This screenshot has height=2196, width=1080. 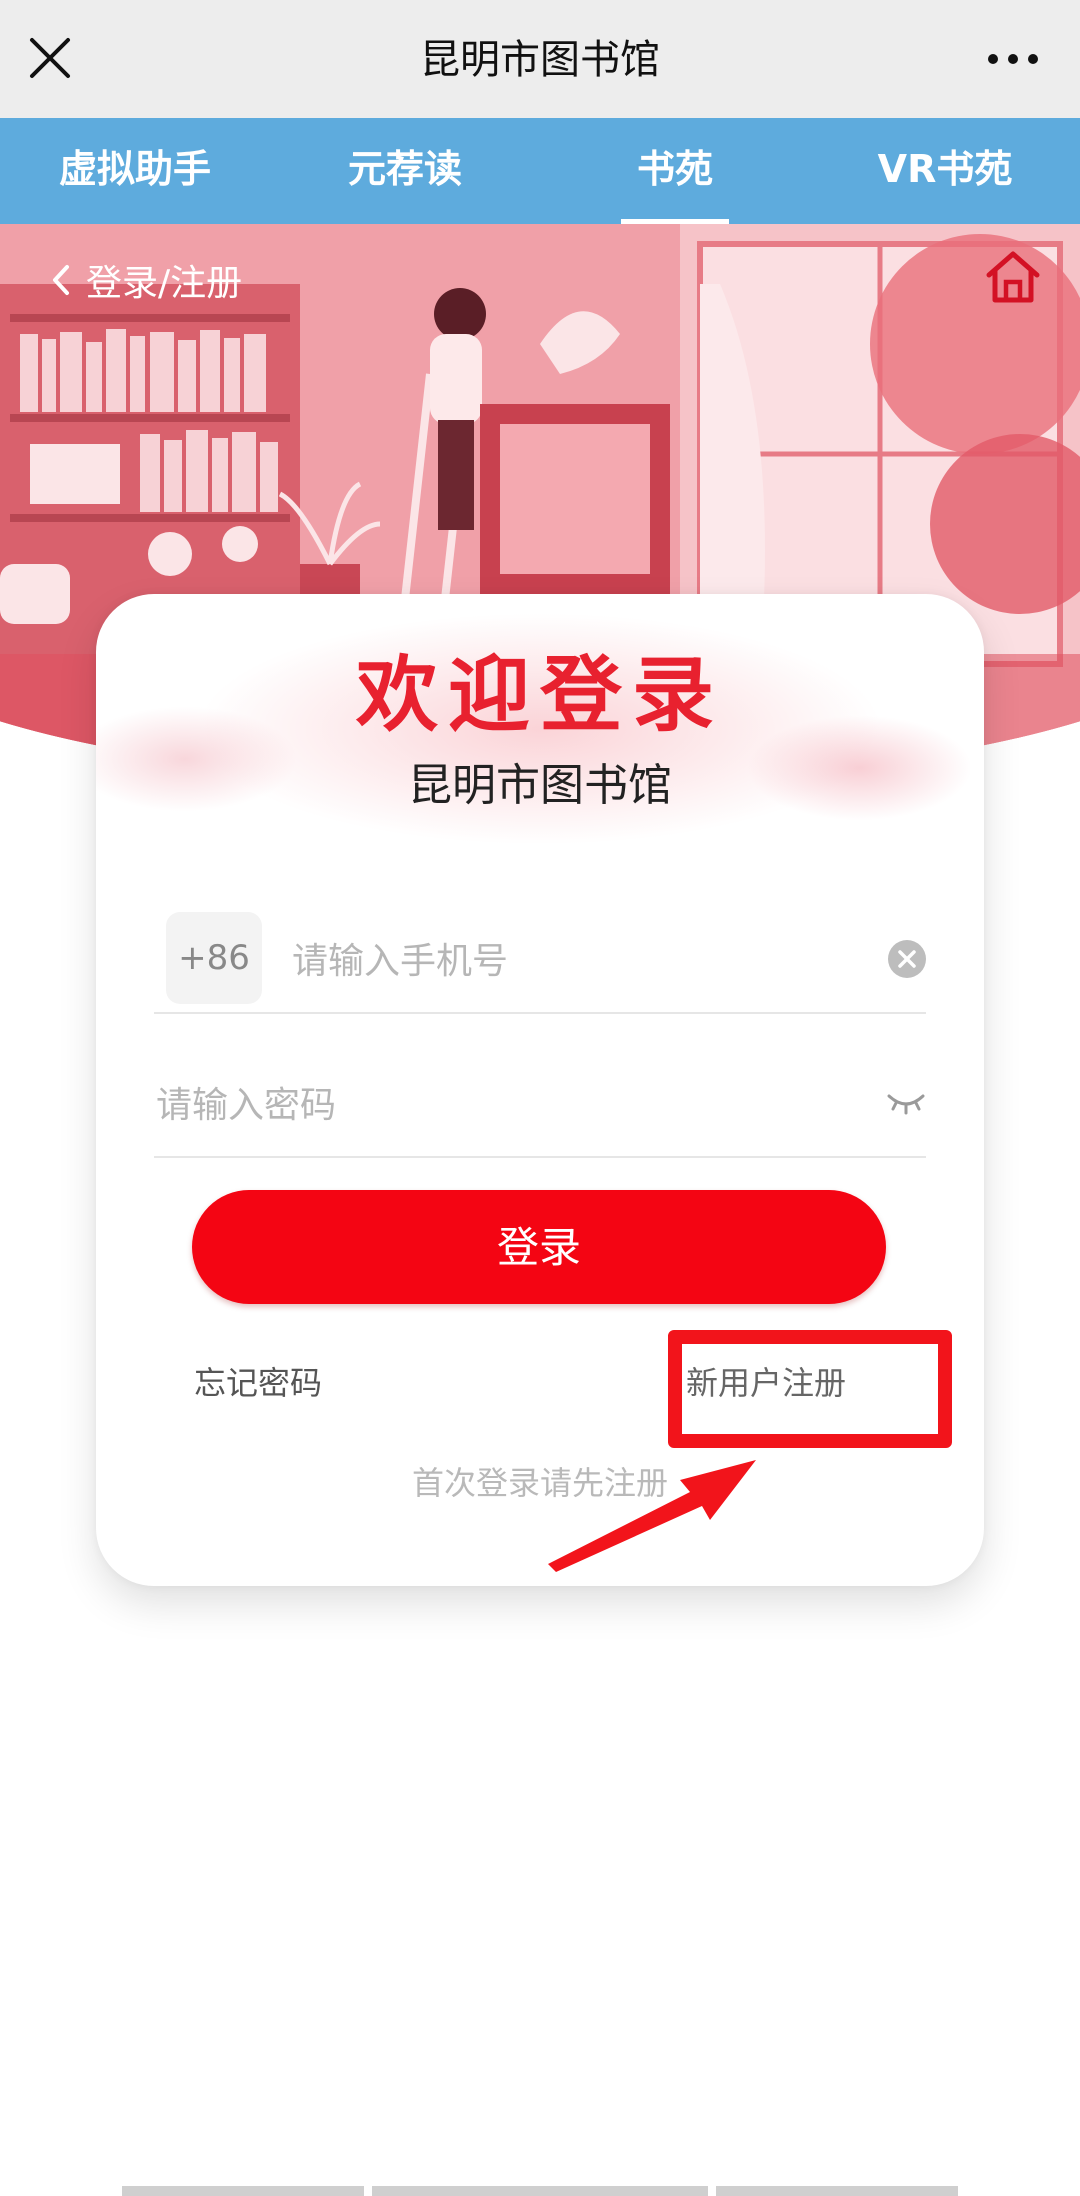 I want to click on back-button: 登录/注册, so click(x=146, y=280).